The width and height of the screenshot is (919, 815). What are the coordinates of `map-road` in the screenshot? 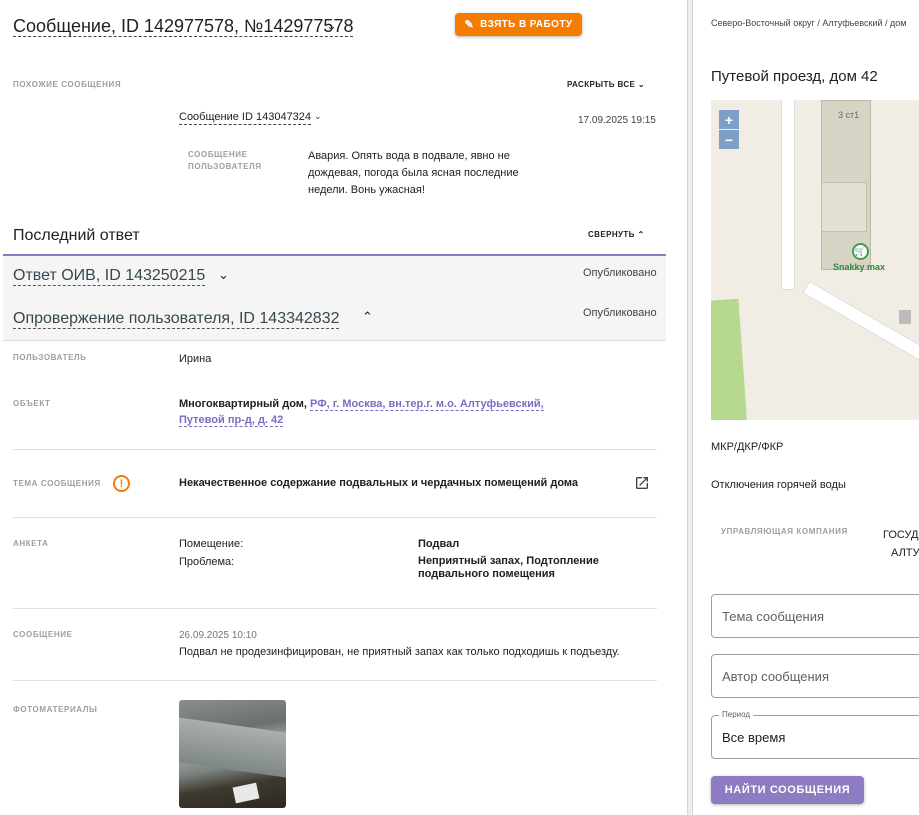 It's located at (788, 195).